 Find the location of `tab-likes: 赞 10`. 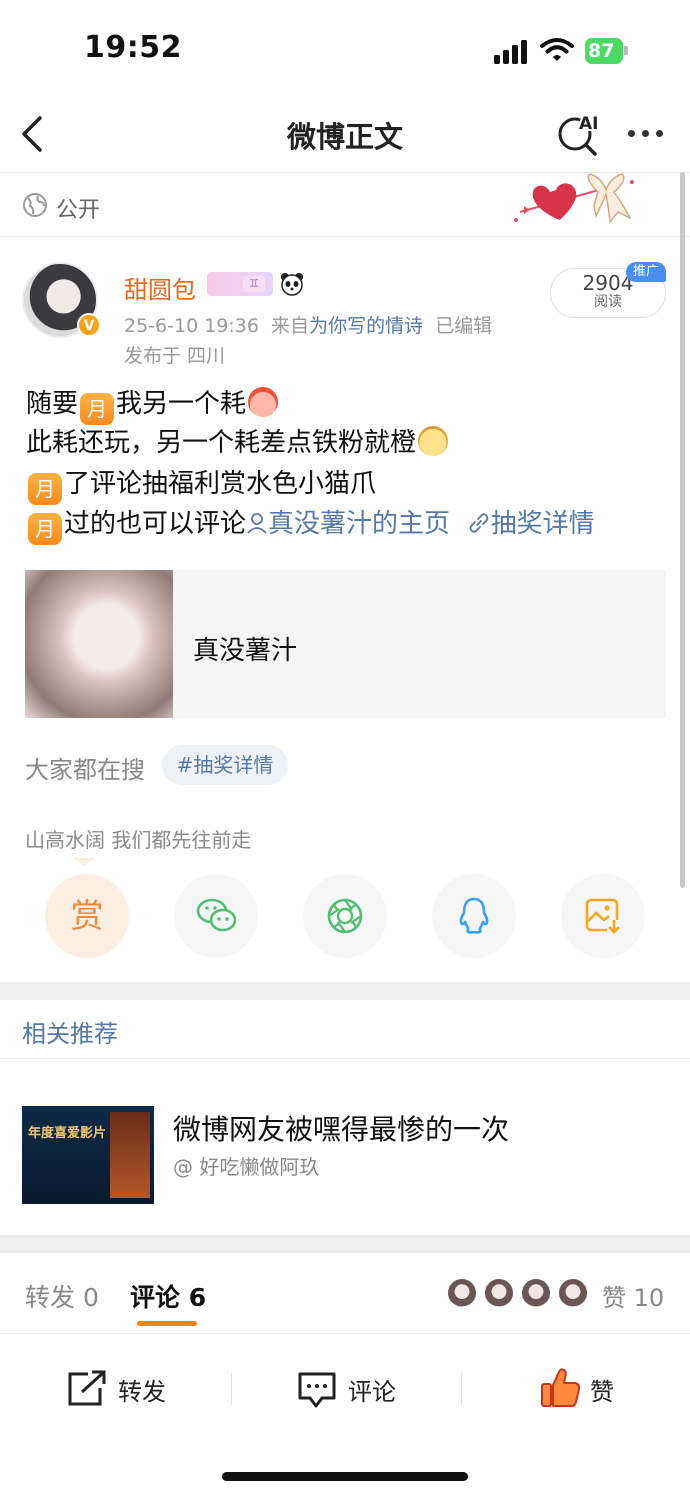

tab-likes: 赞 10 is located at coordinates (633, 1295).